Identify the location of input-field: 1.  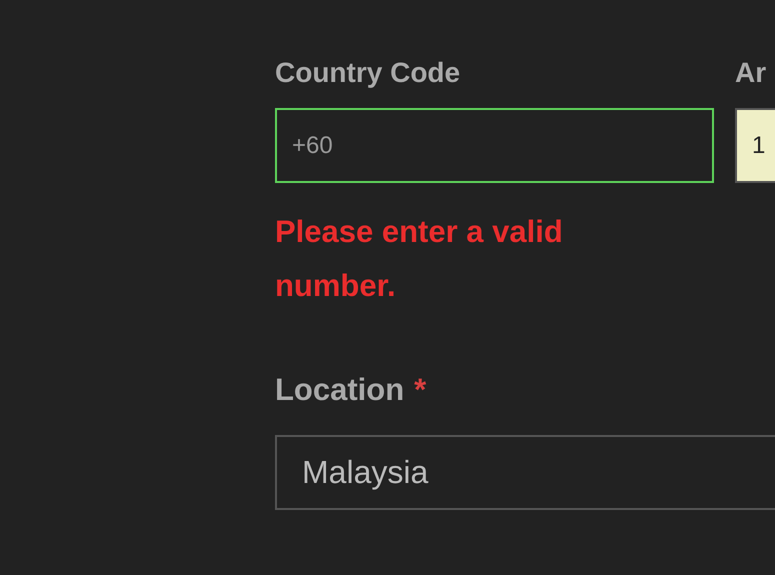
(755, 145).